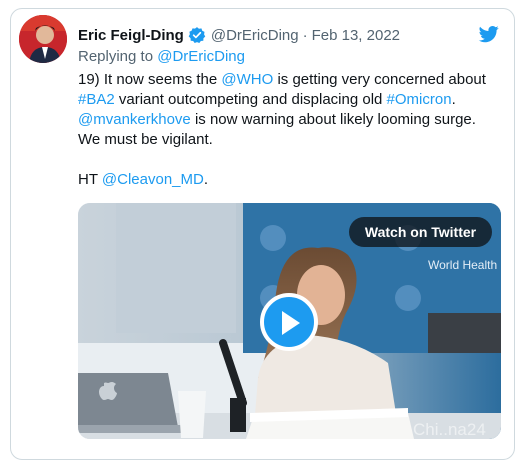  Describe the element at coordinates (449, 429) in the screenshot. I see `watermark: Chi..na24` at that location.